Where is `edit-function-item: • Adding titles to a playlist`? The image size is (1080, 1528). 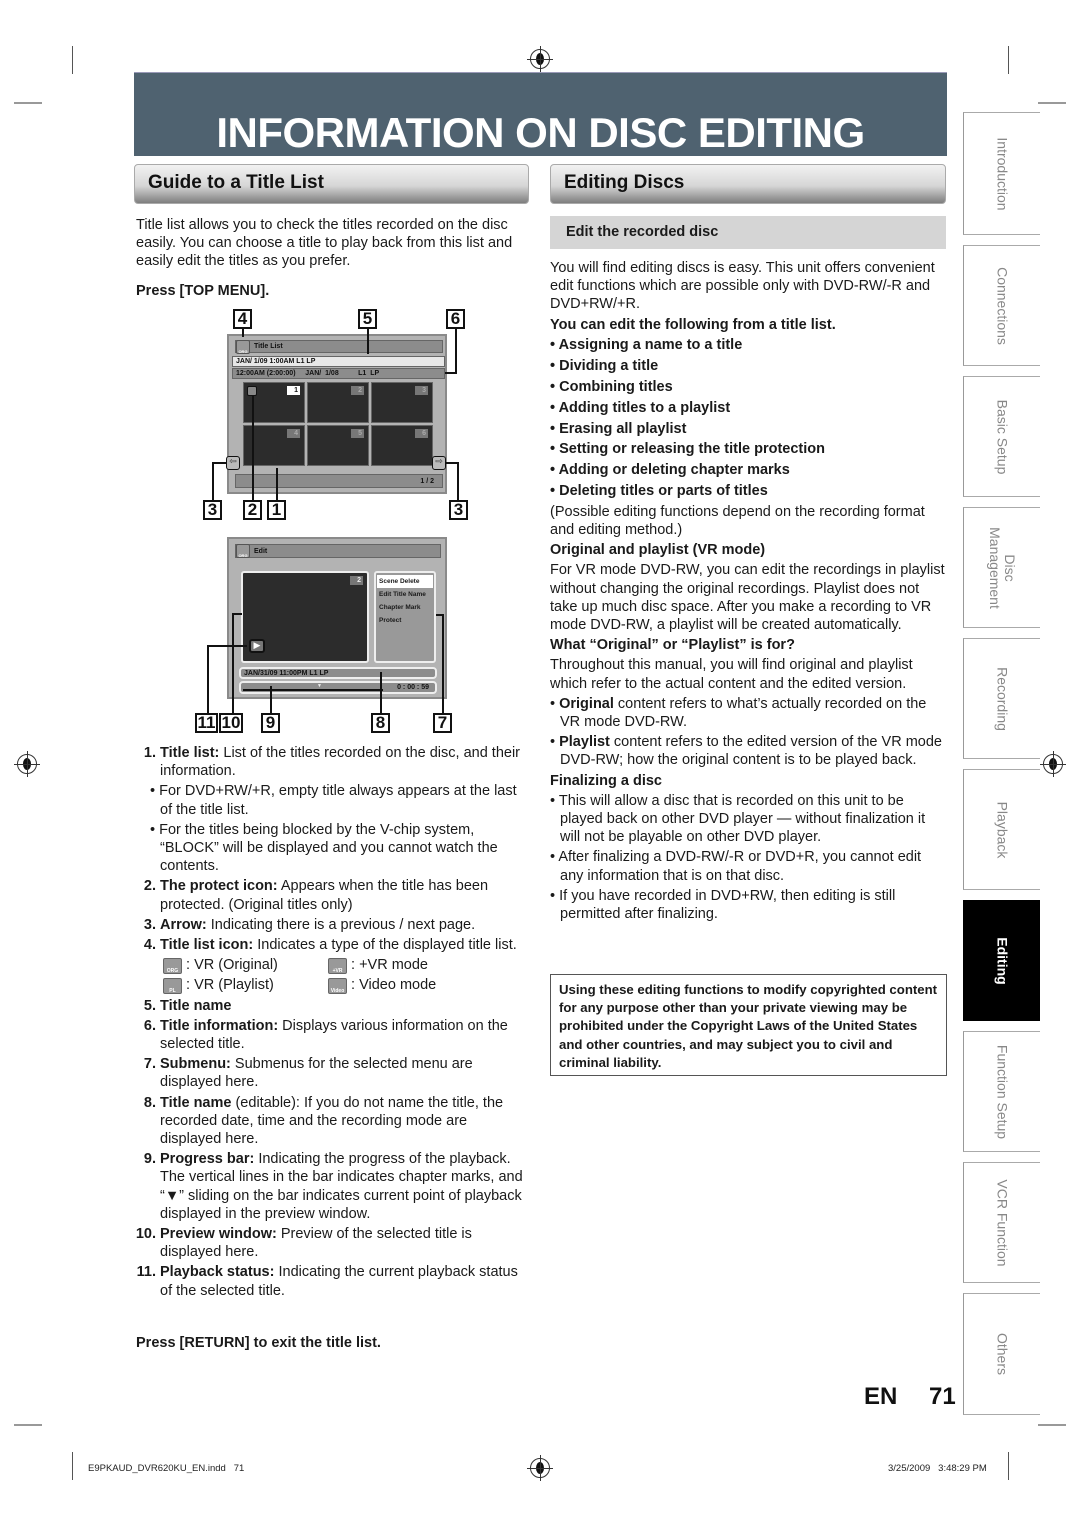 edit-function-item: • Adding titles to a playlist is located at coordinates (640, 407).